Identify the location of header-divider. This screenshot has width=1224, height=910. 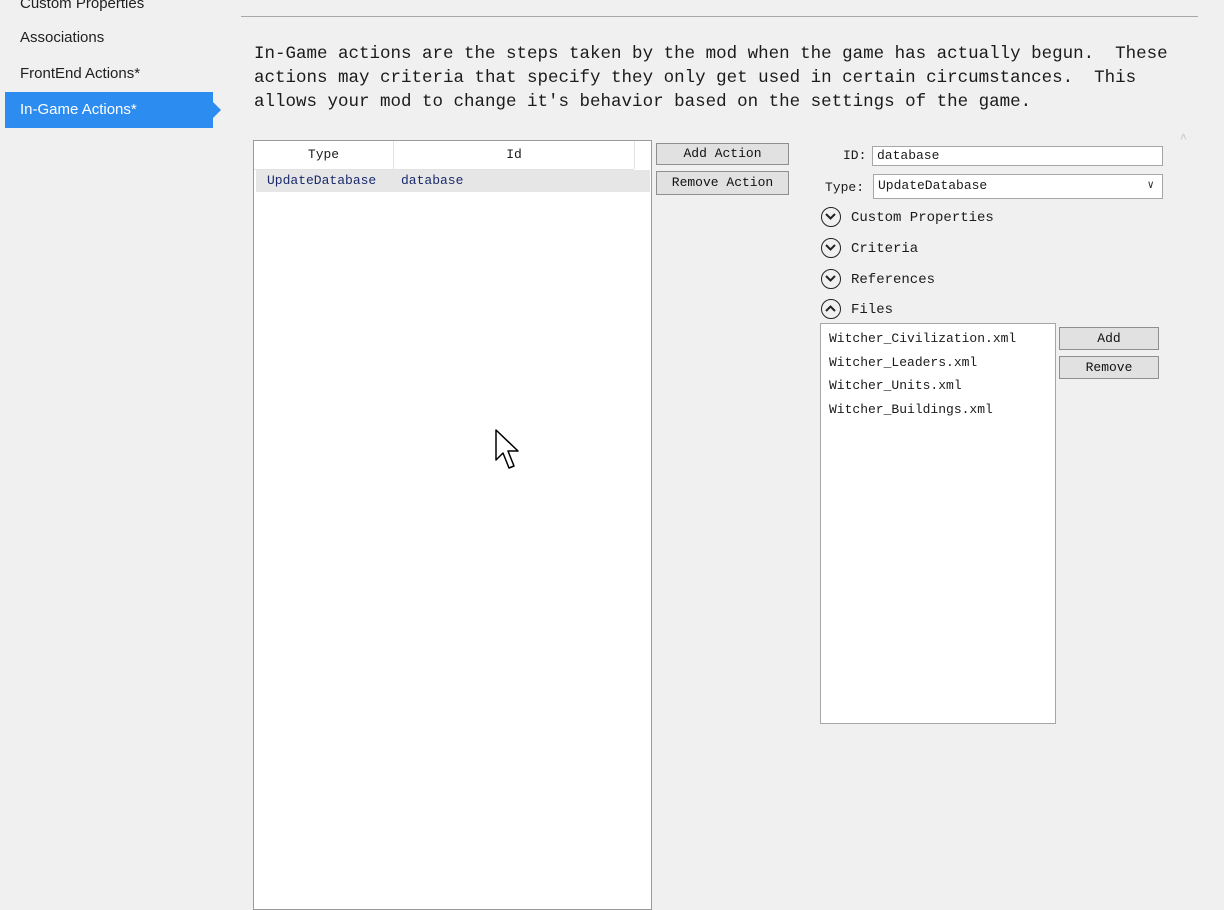
(719, 16).